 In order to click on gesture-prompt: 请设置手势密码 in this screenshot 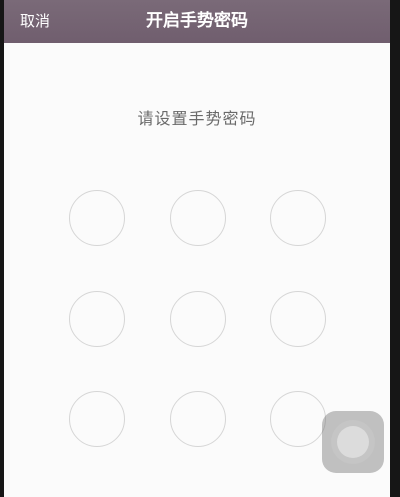, I will do `click(197, 118)`.